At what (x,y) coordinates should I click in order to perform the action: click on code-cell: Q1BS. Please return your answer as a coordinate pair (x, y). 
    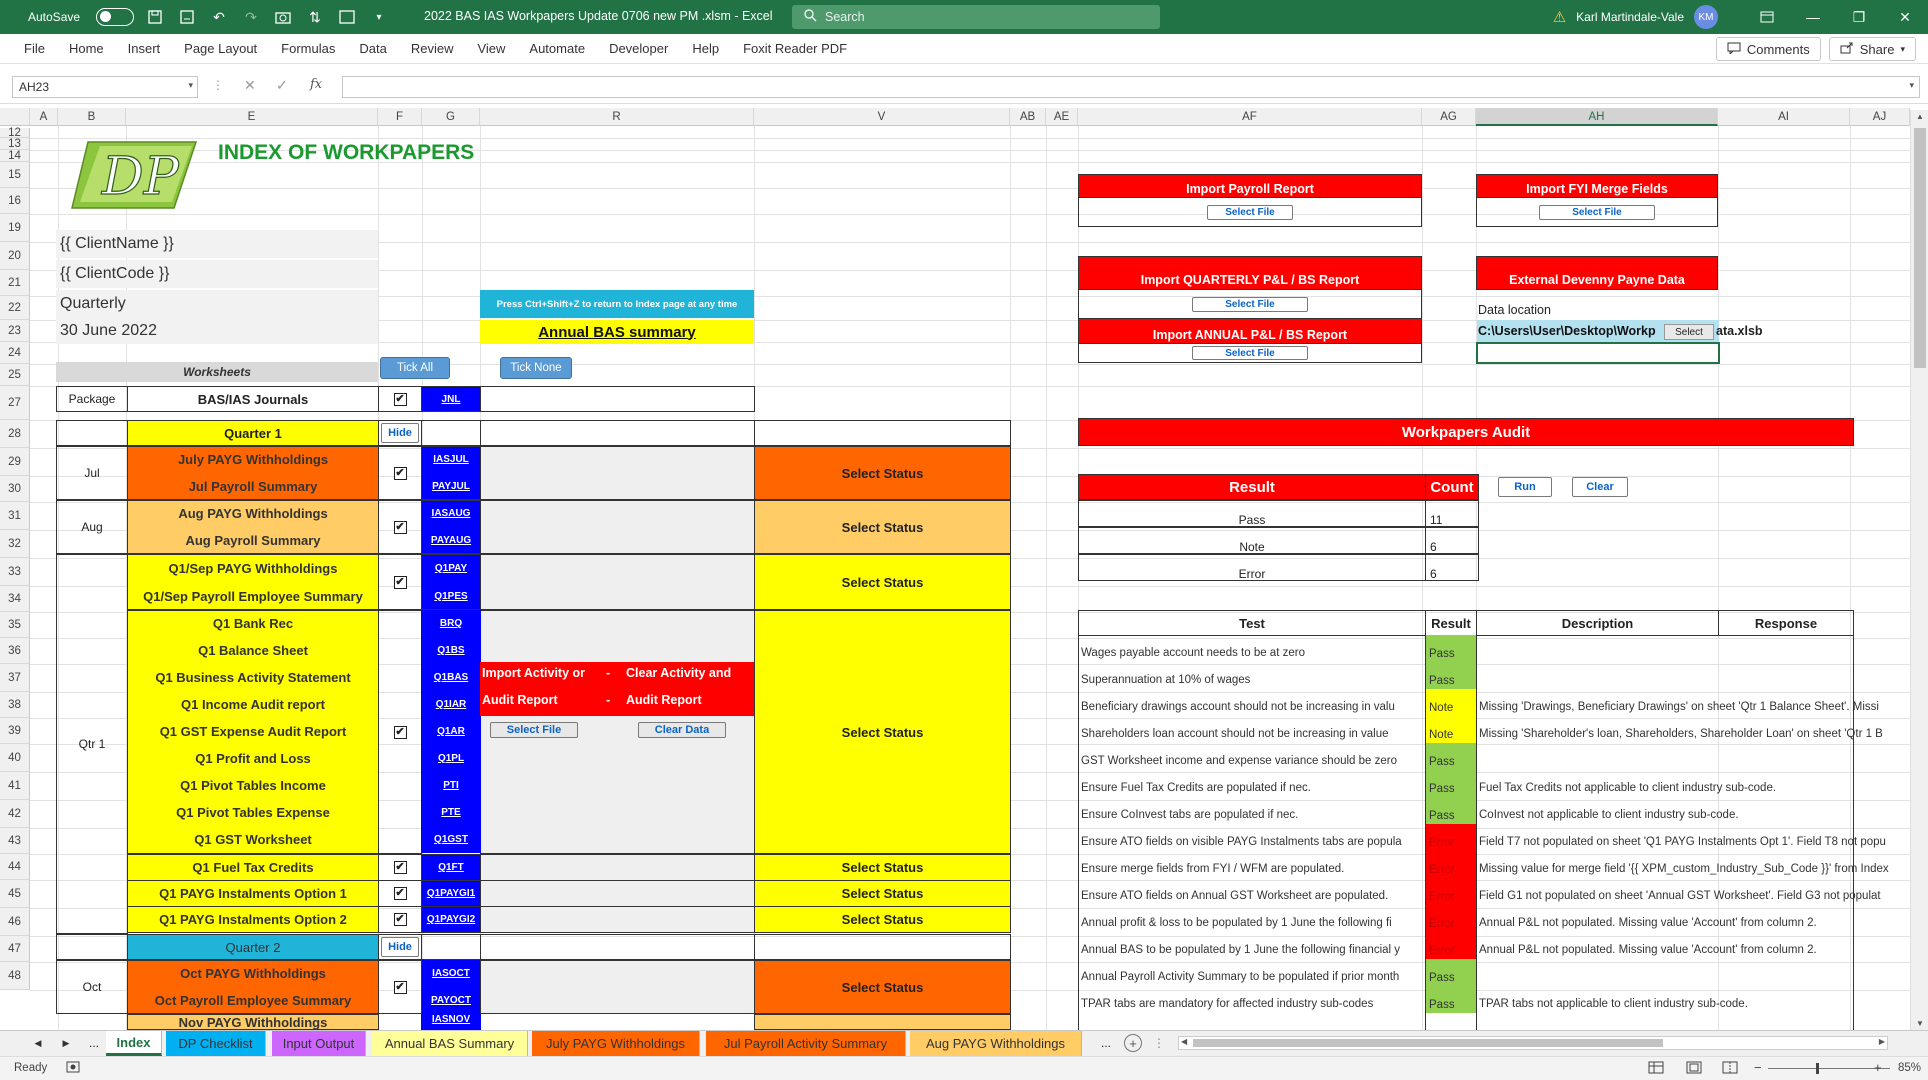
    Looking at the image, I should click on (451, 650).